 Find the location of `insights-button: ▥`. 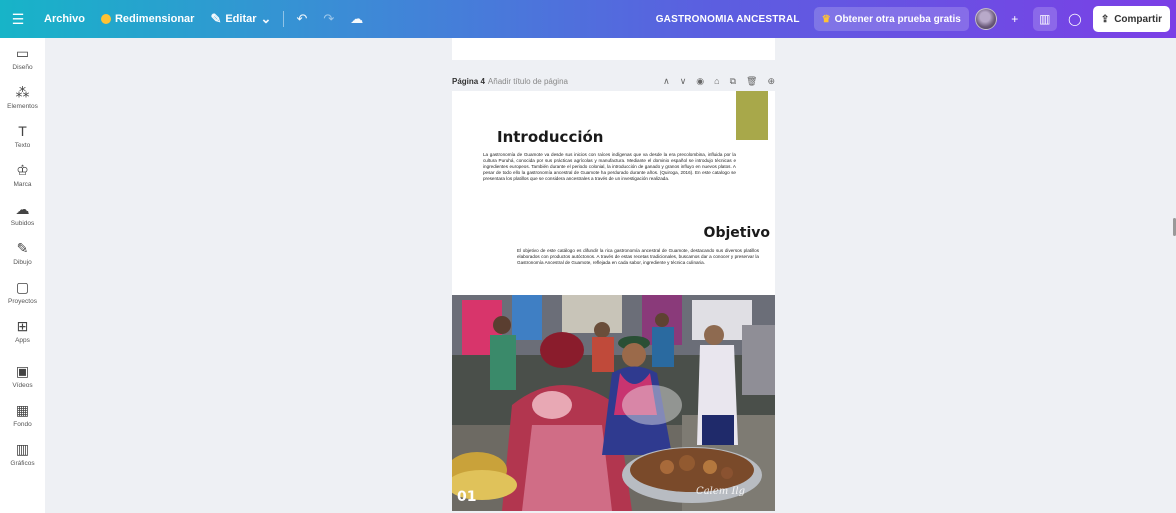

insights-button: ▥ is located at coordinates (1044, 19).